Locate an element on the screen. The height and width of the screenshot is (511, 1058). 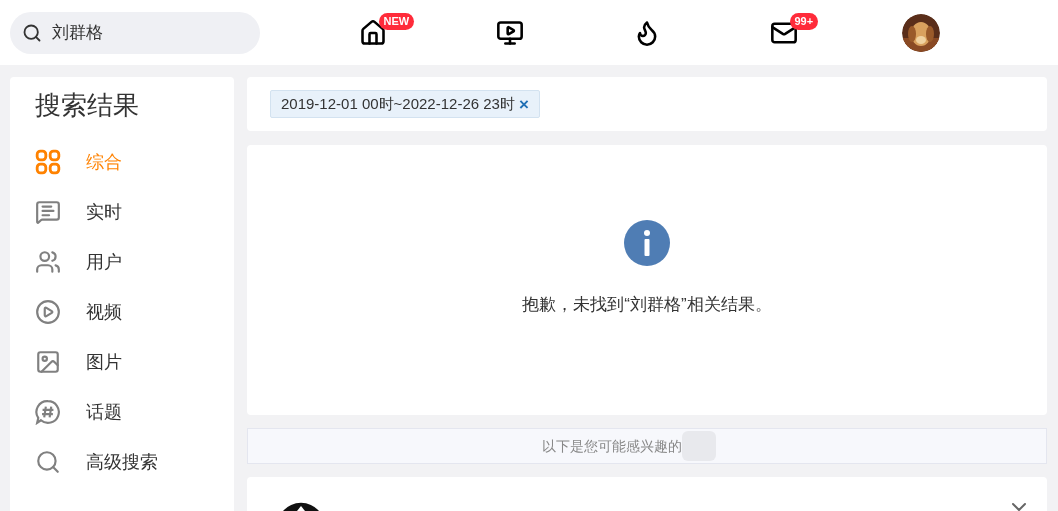
date-range-text: 2019-12-01 00时~2022-12-26 23时 is located at coordinates (398, 103).